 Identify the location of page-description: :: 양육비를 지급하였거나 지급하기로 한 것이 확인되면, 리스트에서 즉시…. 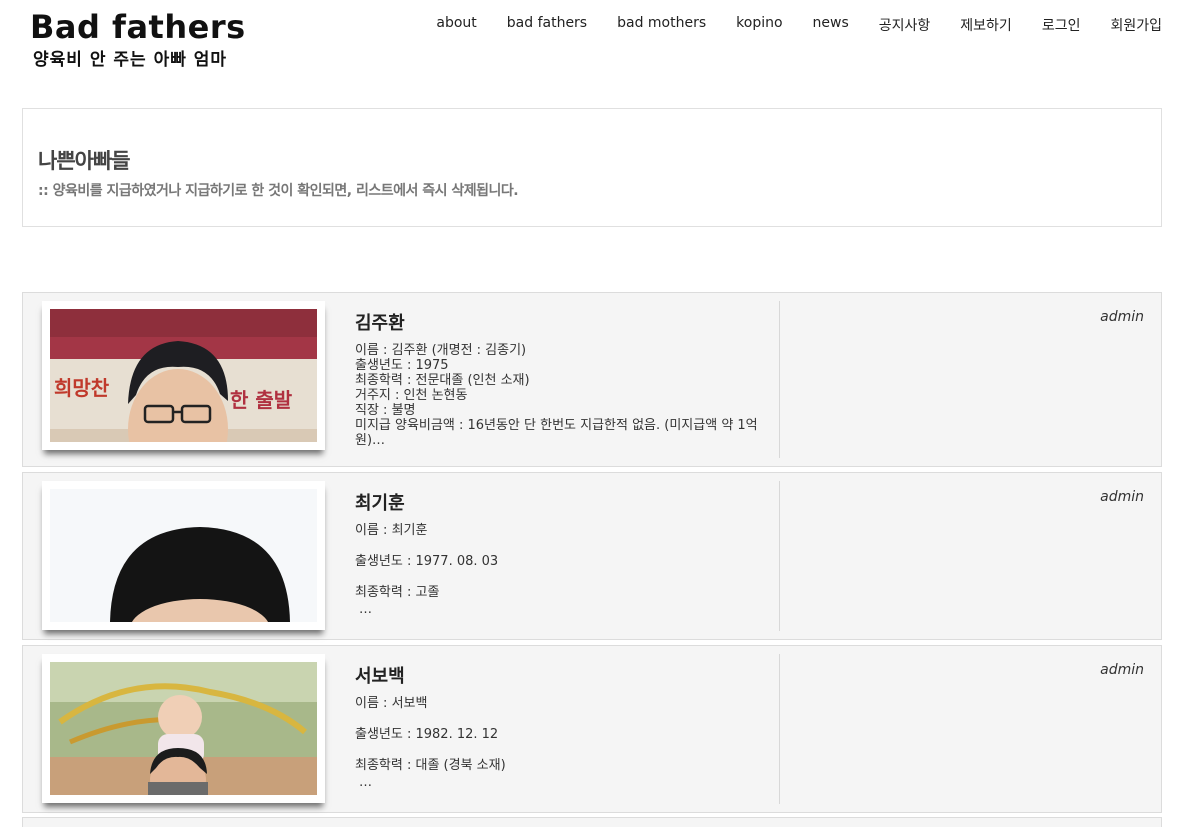
(278, 191).